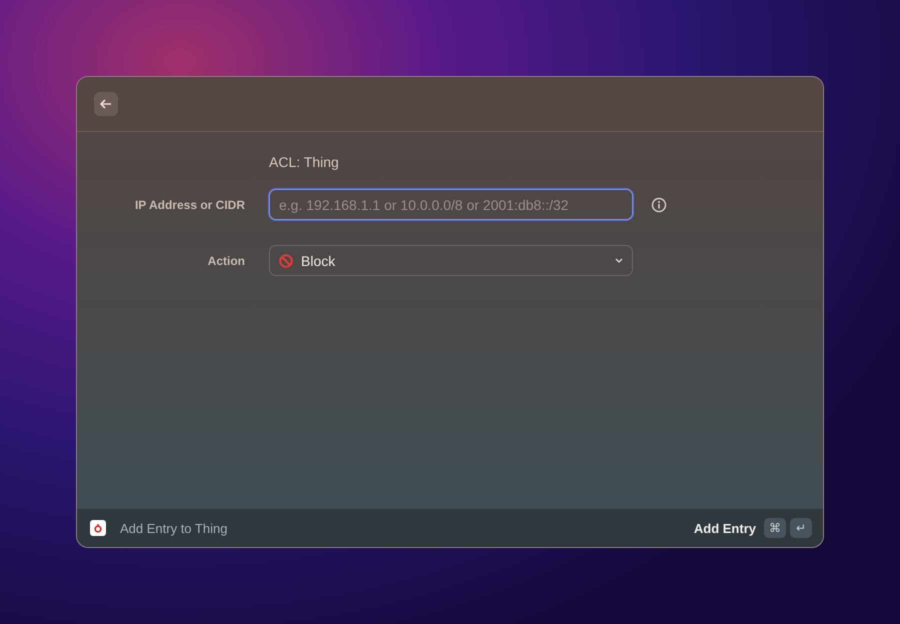 This screenshot has height=624, width=900. What do you see at coordinates (225, 261) in the screenshot?
I see `field-label: Action` at bounding box center [225, 261].